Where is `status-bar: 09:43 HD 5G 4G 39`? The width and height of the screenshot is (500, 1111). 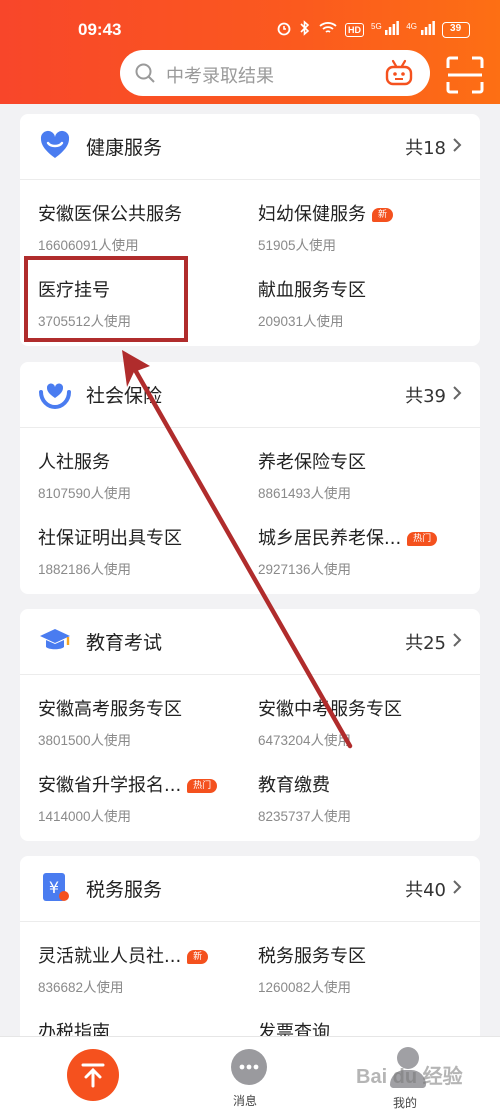
status-bar: 09:43 HD 5G 4G 39 is located at coordinates (250, 31).